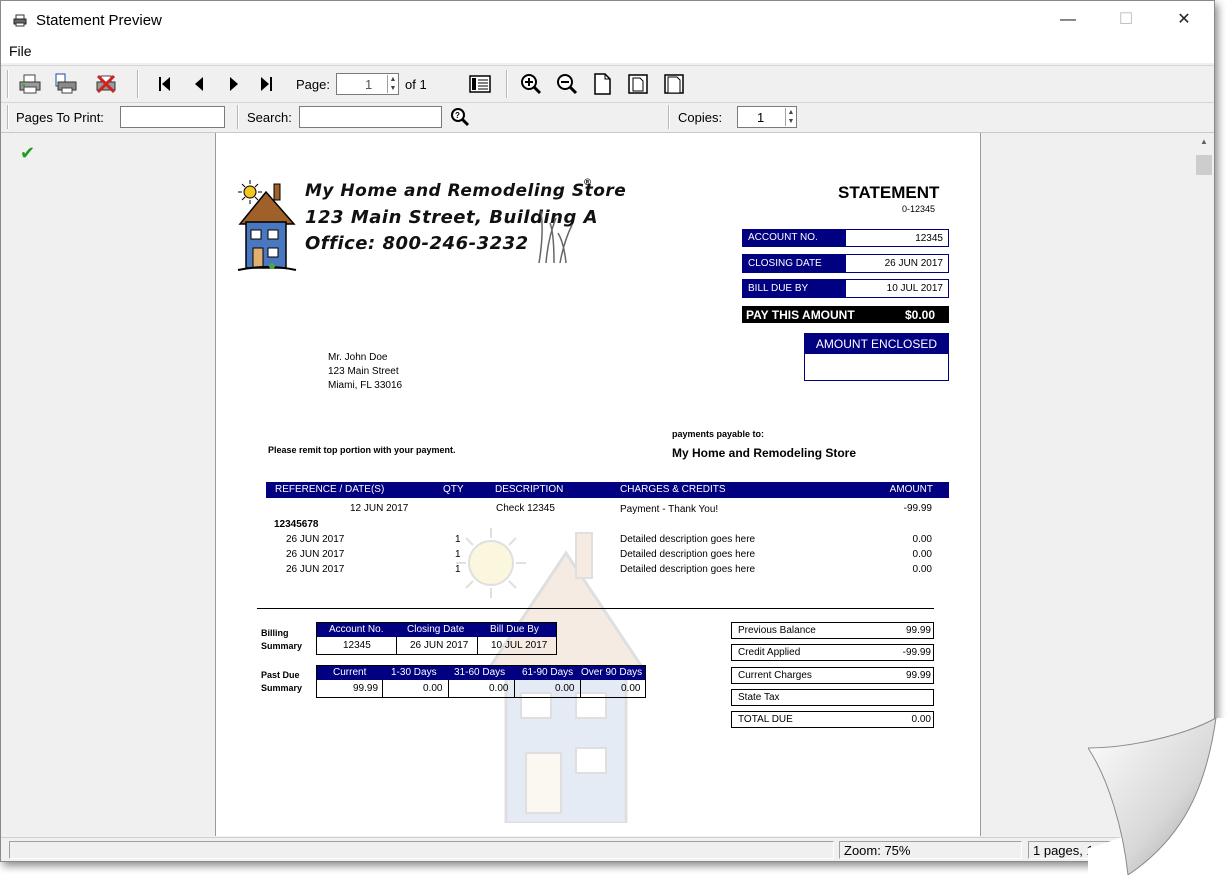 The height and width of the screenshot is (875, 1230). What do you see at coordinates (673, 489) in the screenshot?
I see `col-charges: CHARGES & CREDITS` at bounding box center [673, 489].